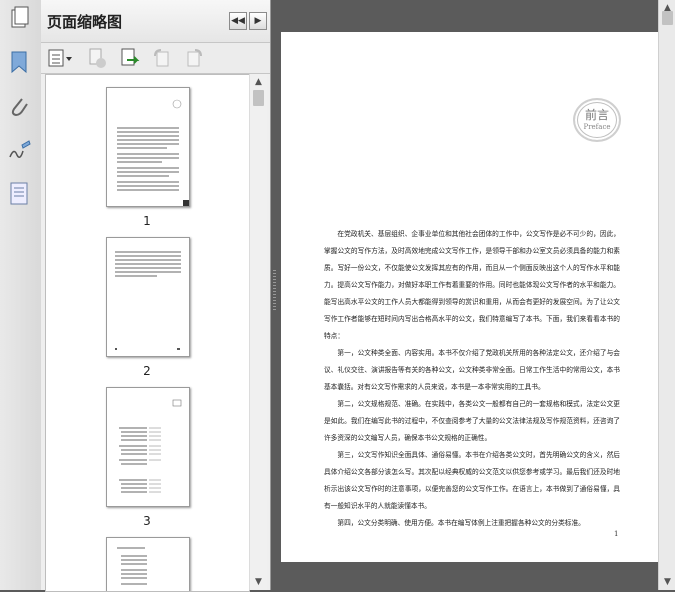 This screenshot has width=675, height=592. Describe the element at coordinates (461, 523) in the screenshot. I see `paragraph: 第四，公文分类明确、使用方便。本书在编写体例上注重把握各种公文的分类标准。` at that location.